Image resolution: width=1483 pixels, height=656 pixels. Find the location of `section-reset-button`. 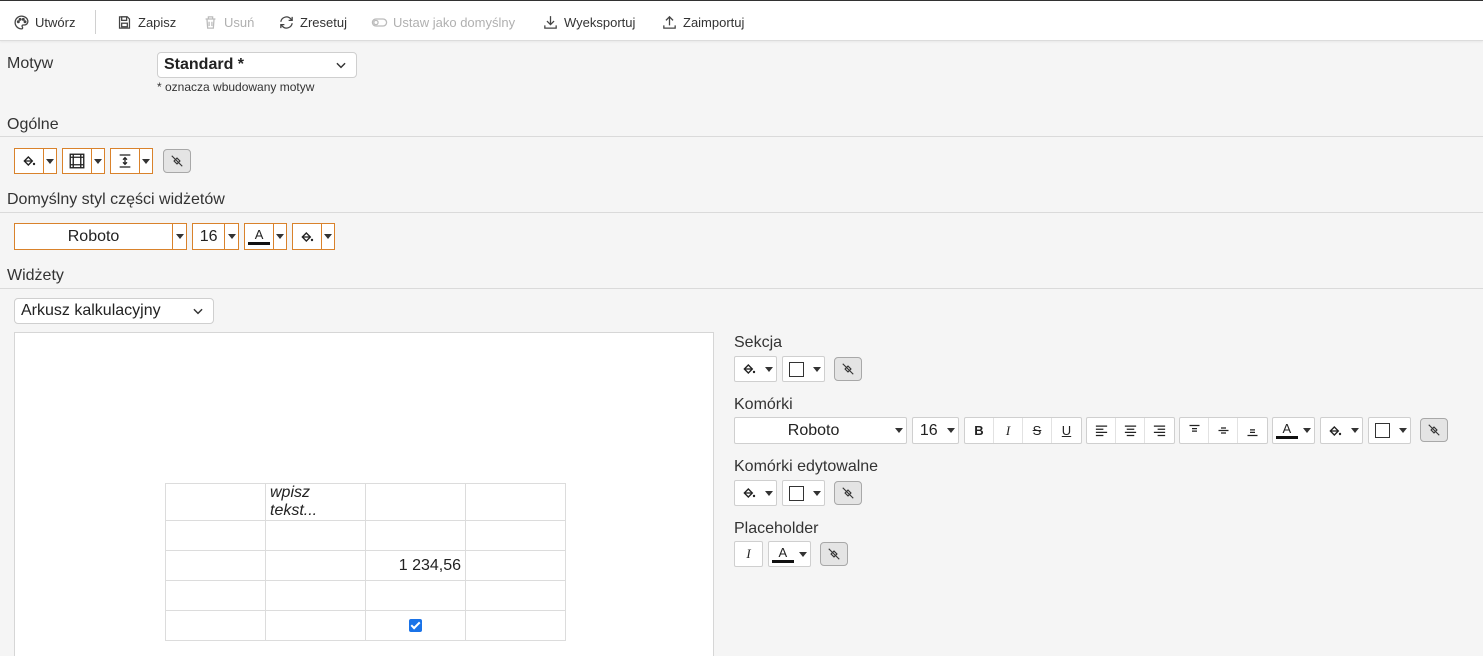

section-reset-button is located at coordinates (848, 369).